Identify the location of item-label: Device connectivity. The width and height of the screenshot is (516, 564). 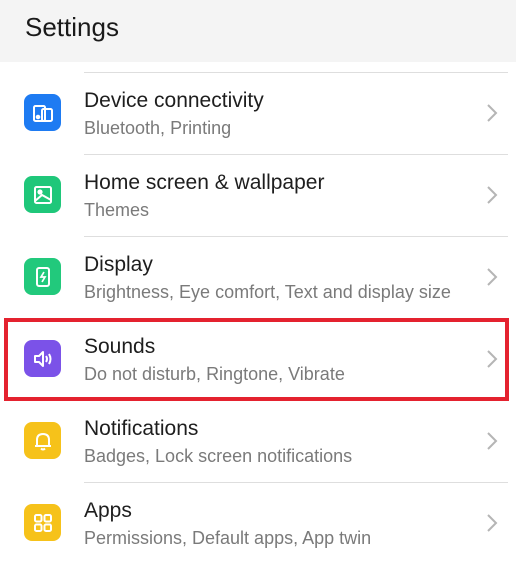
(174, 100).